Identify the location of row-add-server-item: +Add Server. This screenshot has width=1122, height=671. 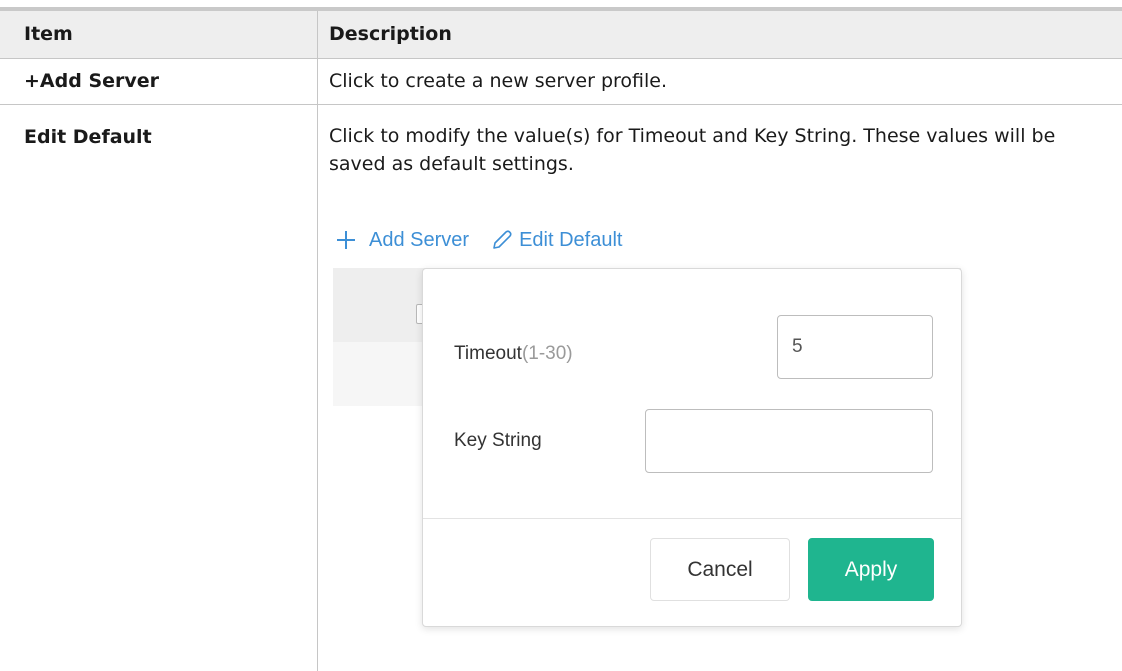
(92, 81).